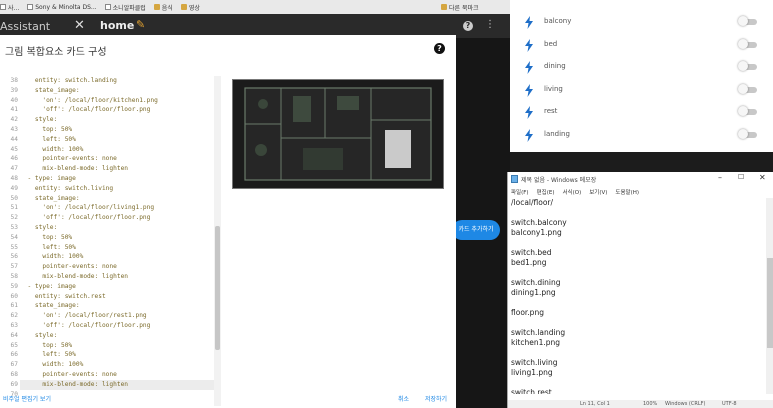 The height and width of the screenshot is (408, 773). What do you see at coordinates (641, 91) in the screenshot?
I see `toggle-row-living: living` at bounding box center [641, 91].